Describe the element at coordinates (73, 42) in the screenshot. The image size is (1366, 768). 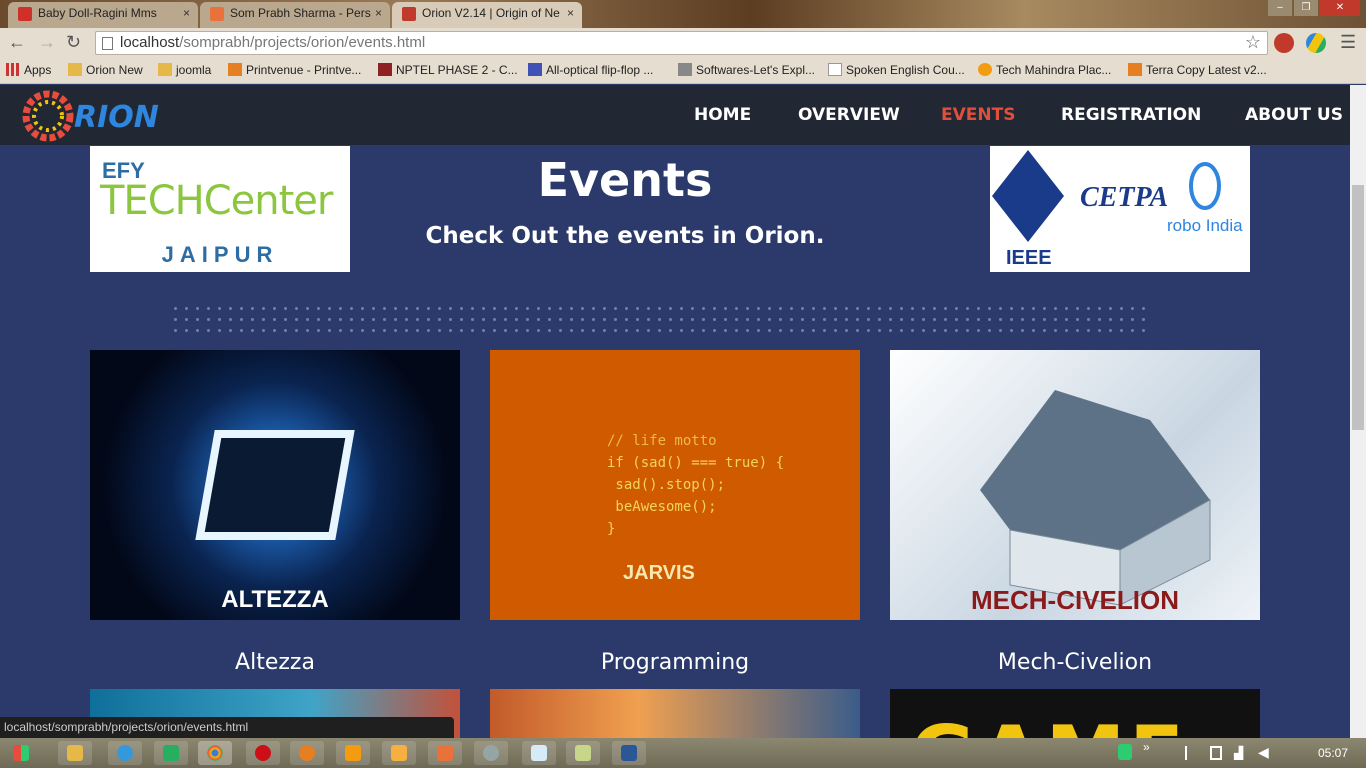
I see `reload-icon: ↻` at that location.